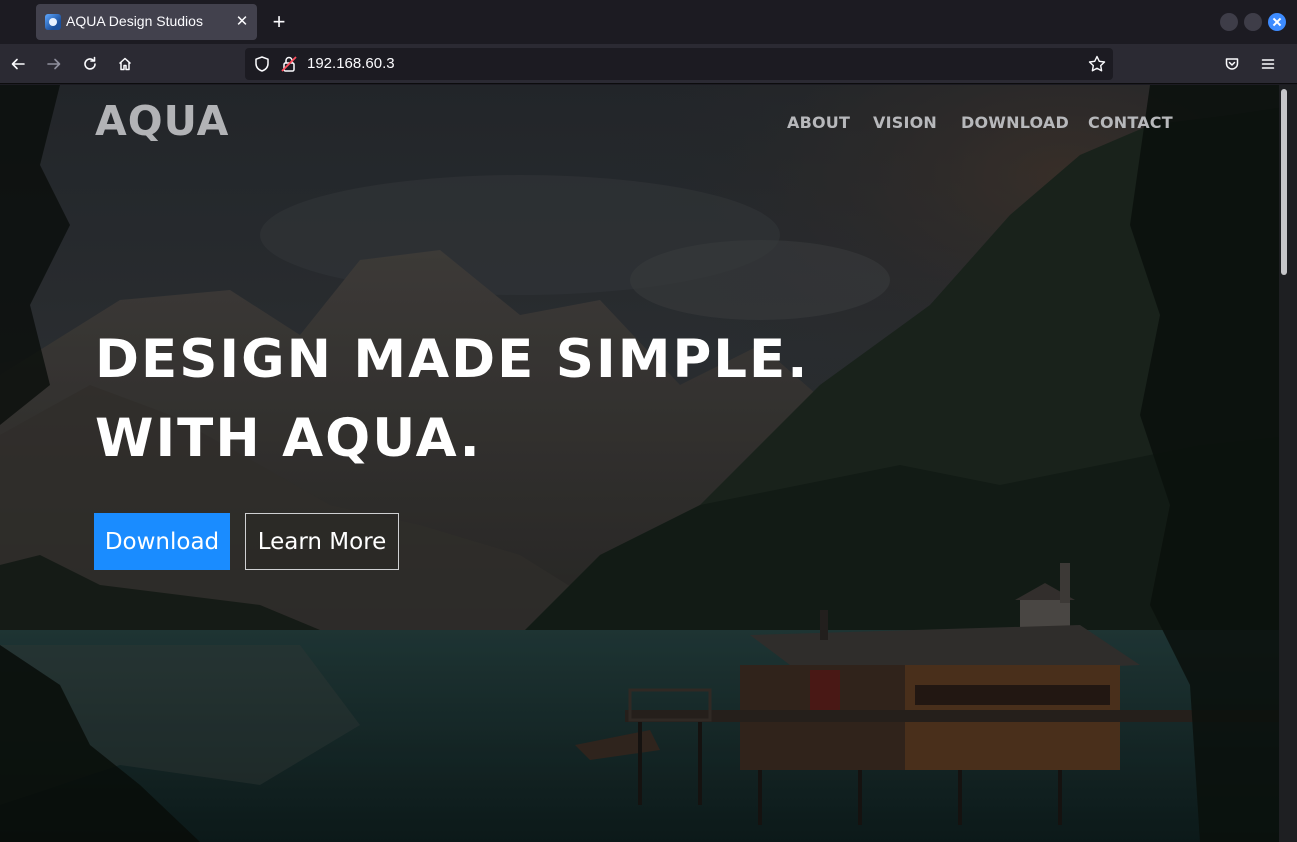  What do you see at coordinates (288, 438) in the screenshot?
I see `hero-headline-line-2: WITH AQUA.` at bounding box center [288, 438].